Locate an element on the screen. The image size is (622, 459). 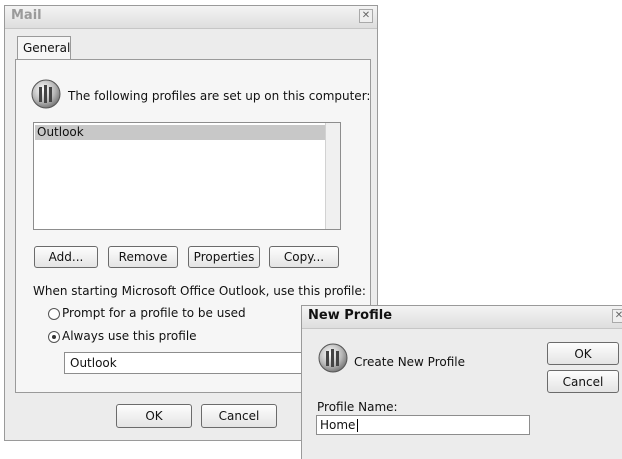
default-profile-value: Outlook is located at coordinates (93, 363).